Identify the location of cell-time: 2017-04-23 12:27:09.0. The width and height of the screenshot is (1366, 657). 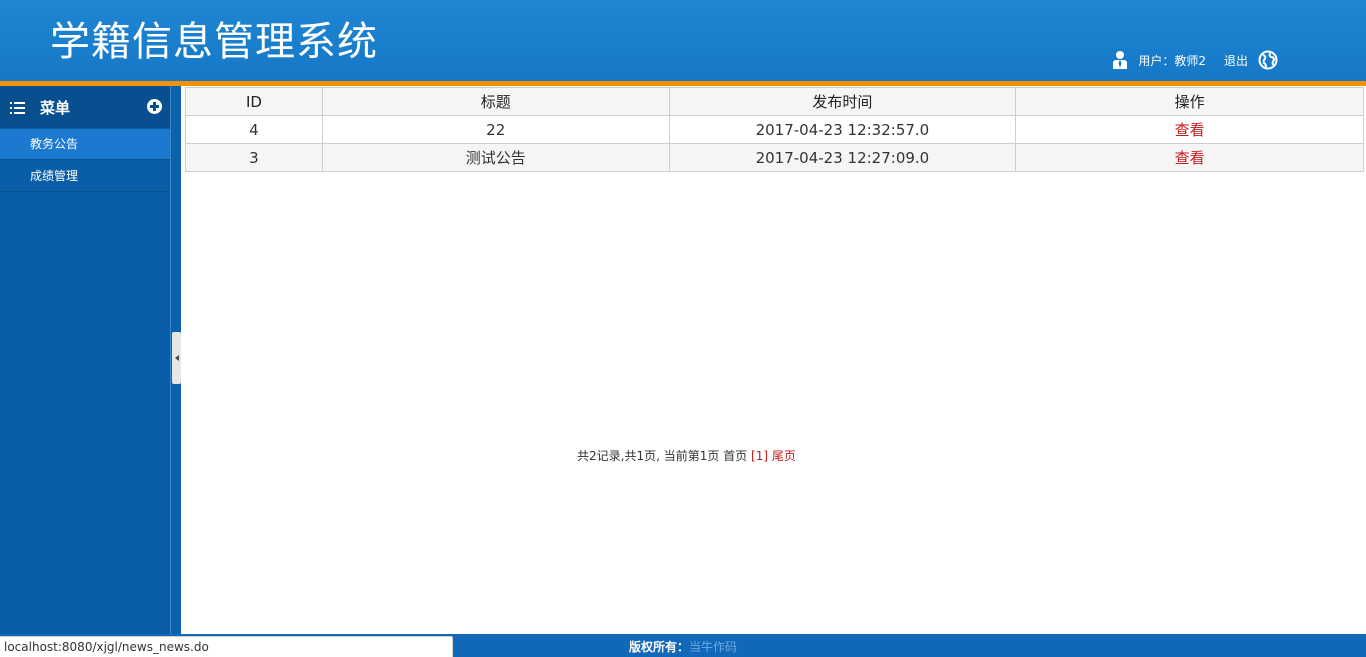
(842, 157).